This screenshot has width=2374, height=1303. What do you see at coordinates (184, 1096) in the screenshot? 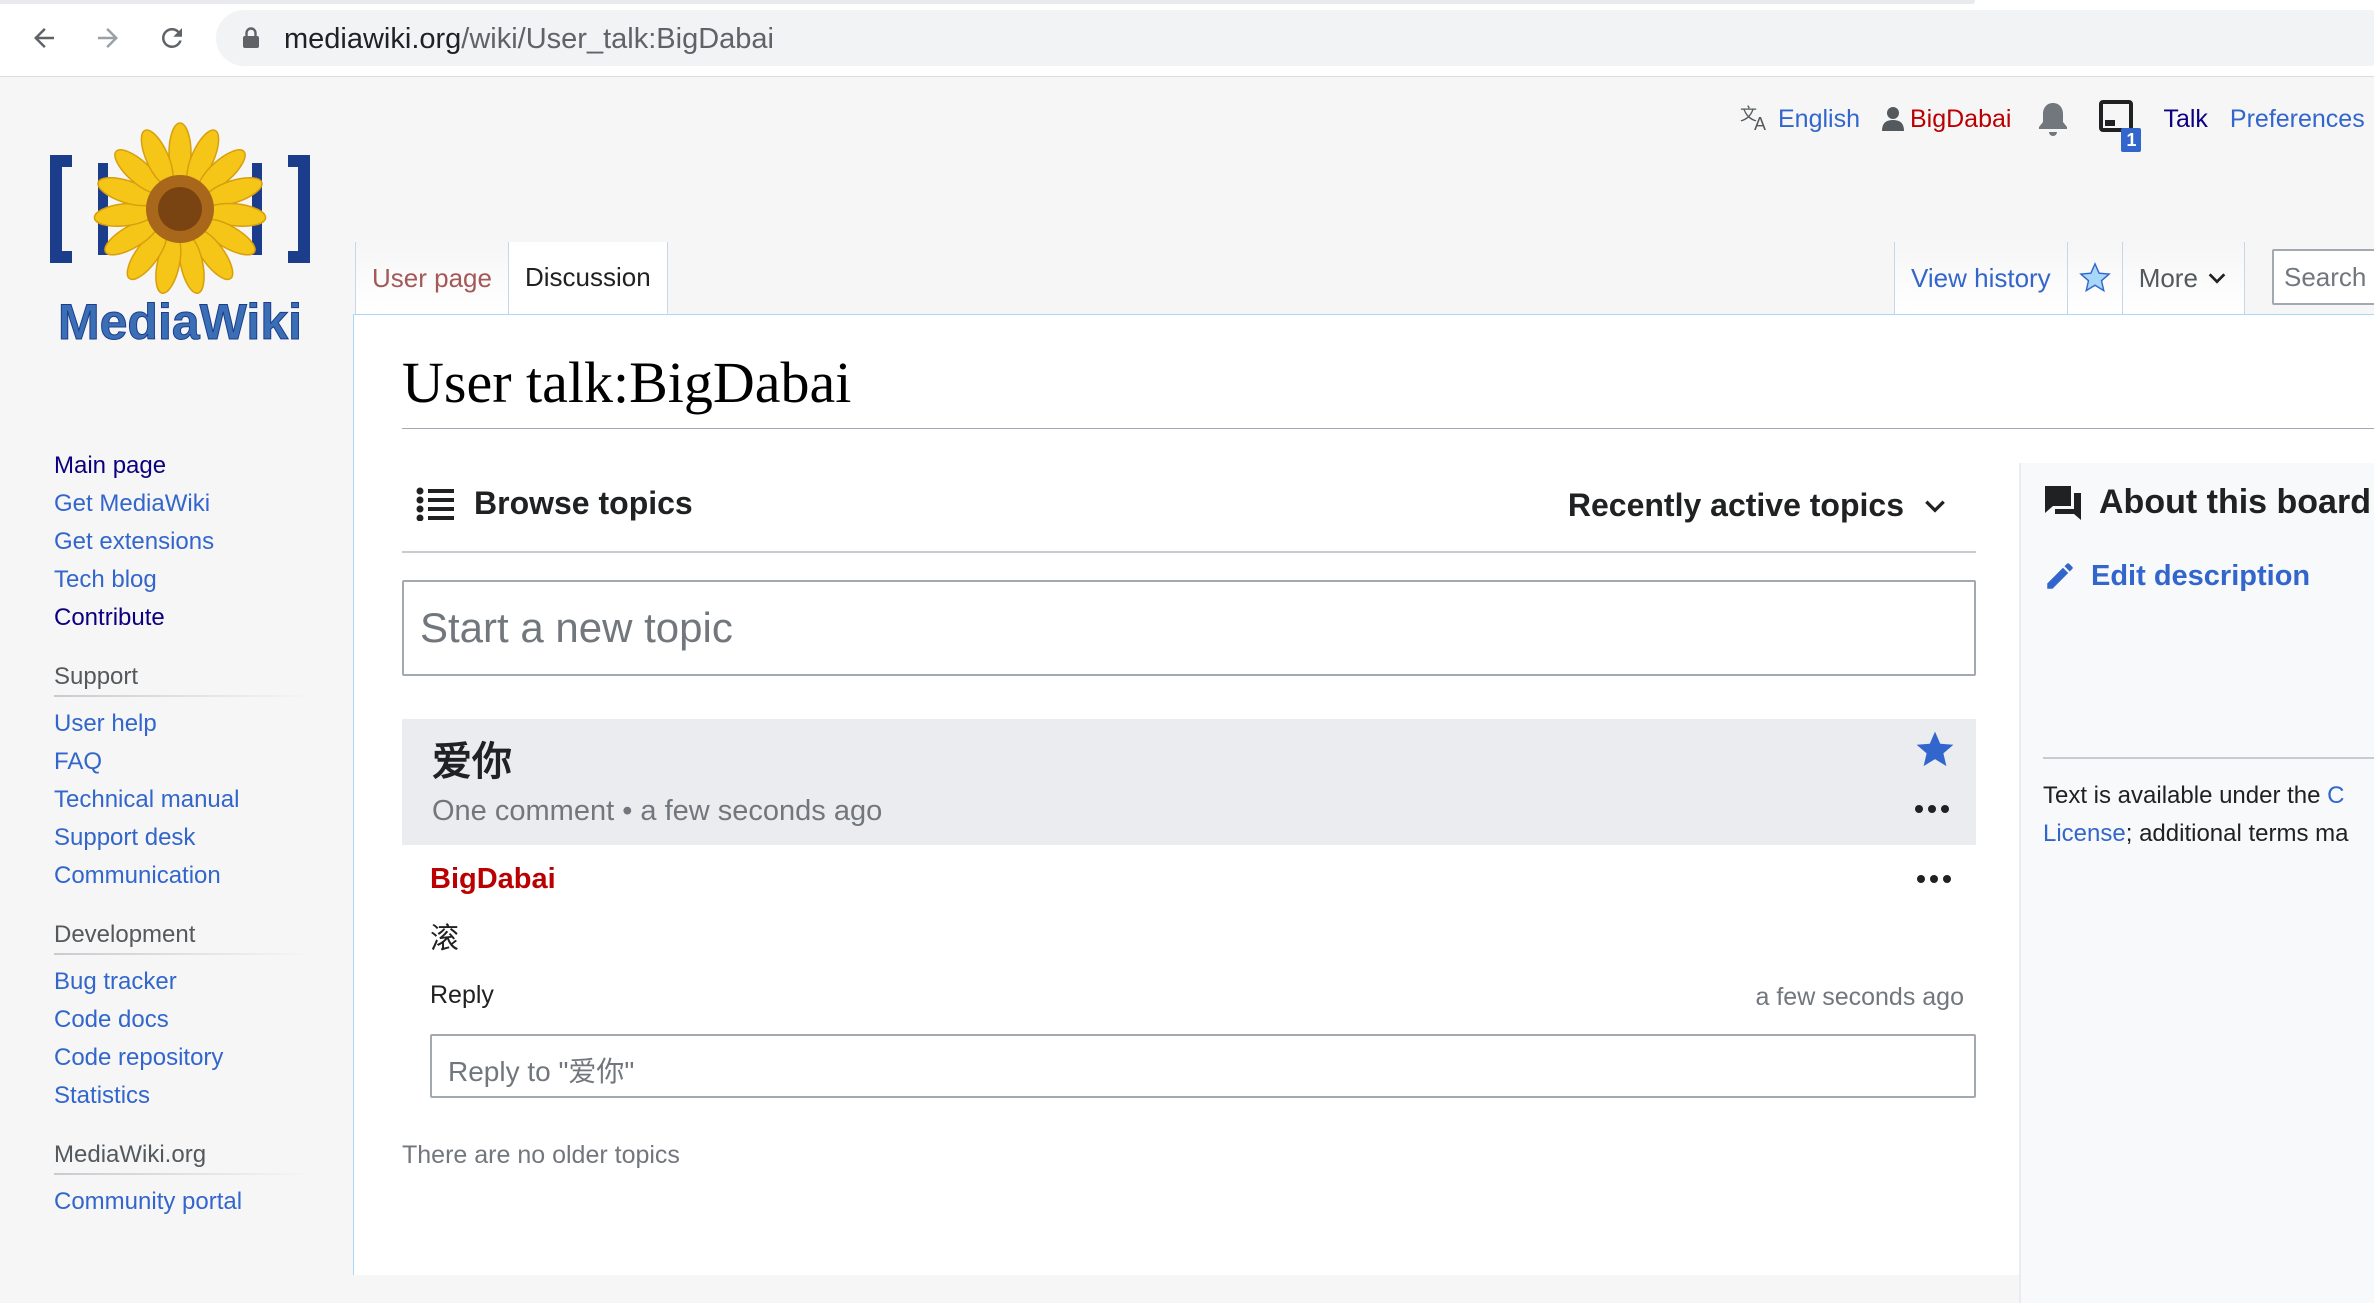
I see `sidebar-item-statistics: Statistics` at bounding box center [184, 1096].